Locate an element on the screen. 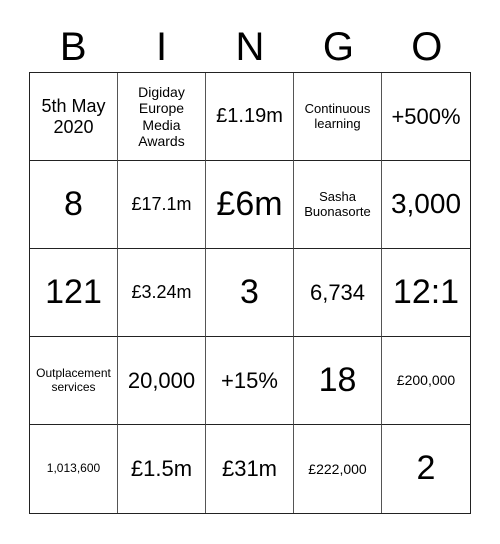  header-letter-n: N is located at coordinates (250, 47).